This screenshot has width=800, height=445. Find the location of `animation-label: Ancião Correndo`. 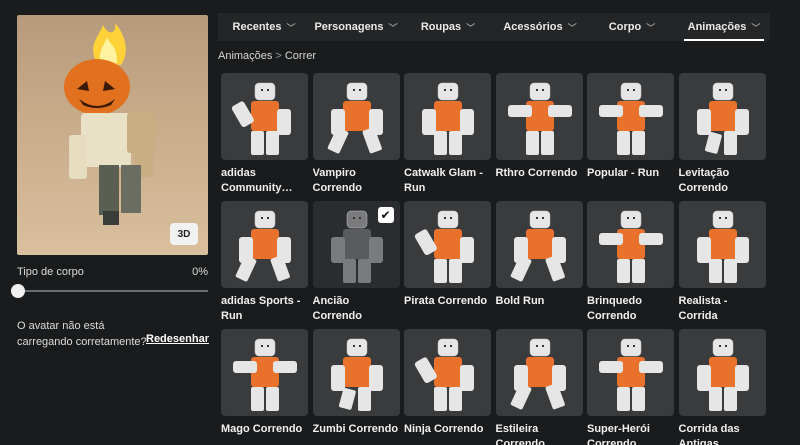

animation-label: Ancião Correndo is located at coordinates (337, 308).